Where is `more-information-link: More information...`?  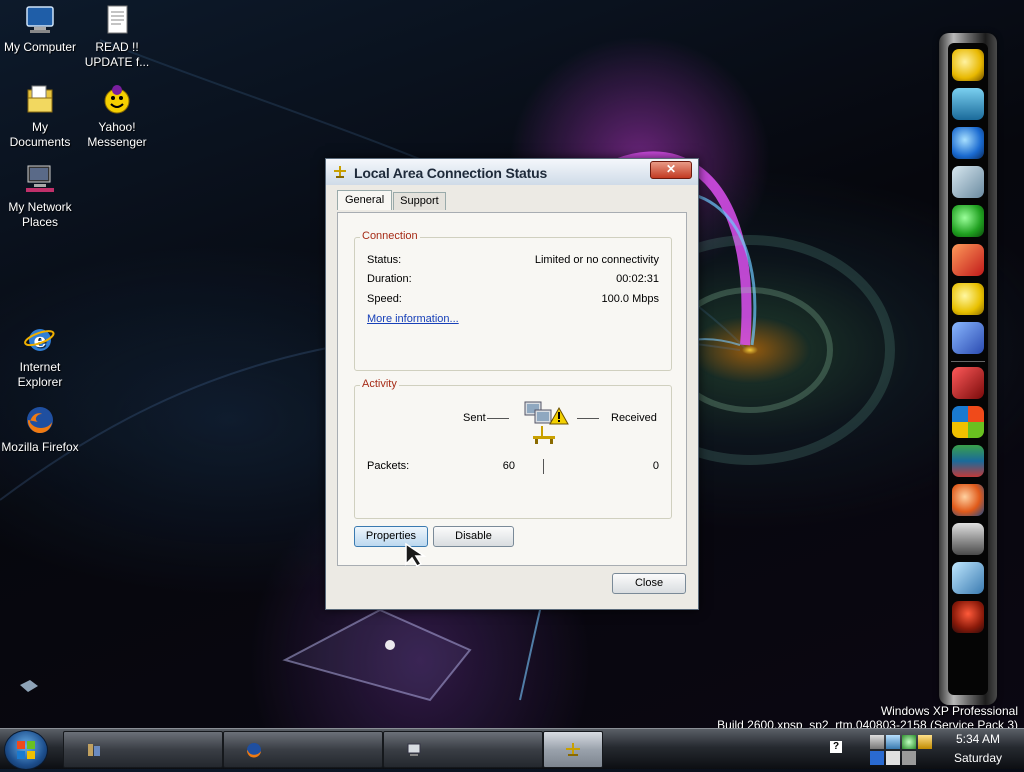
more-information-link: More information... is located at coordinates (413, 319).